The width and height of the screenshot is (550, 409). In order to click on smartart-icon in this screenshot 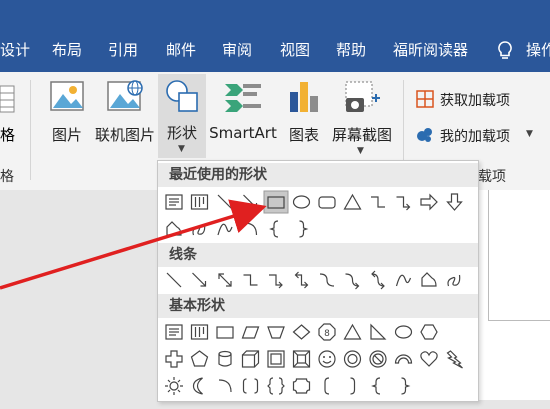, I will do `click(243, 98)`.